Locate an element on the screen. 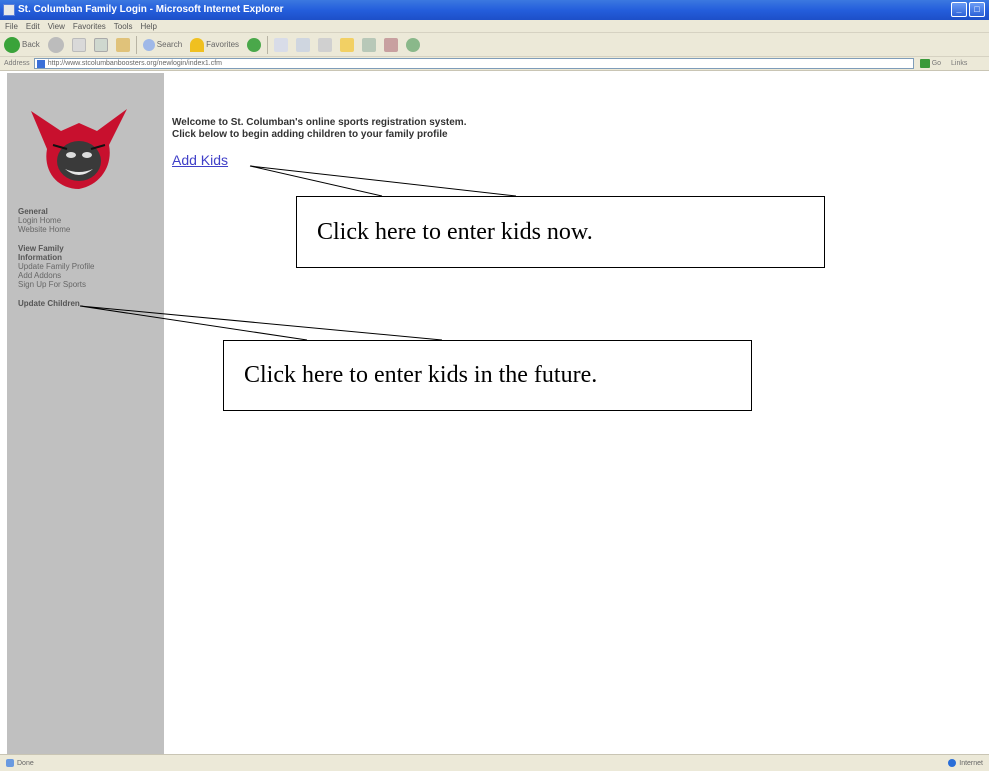 This screenshot has width=989, height=771. stop-icon is located at coordinates (78, 44).